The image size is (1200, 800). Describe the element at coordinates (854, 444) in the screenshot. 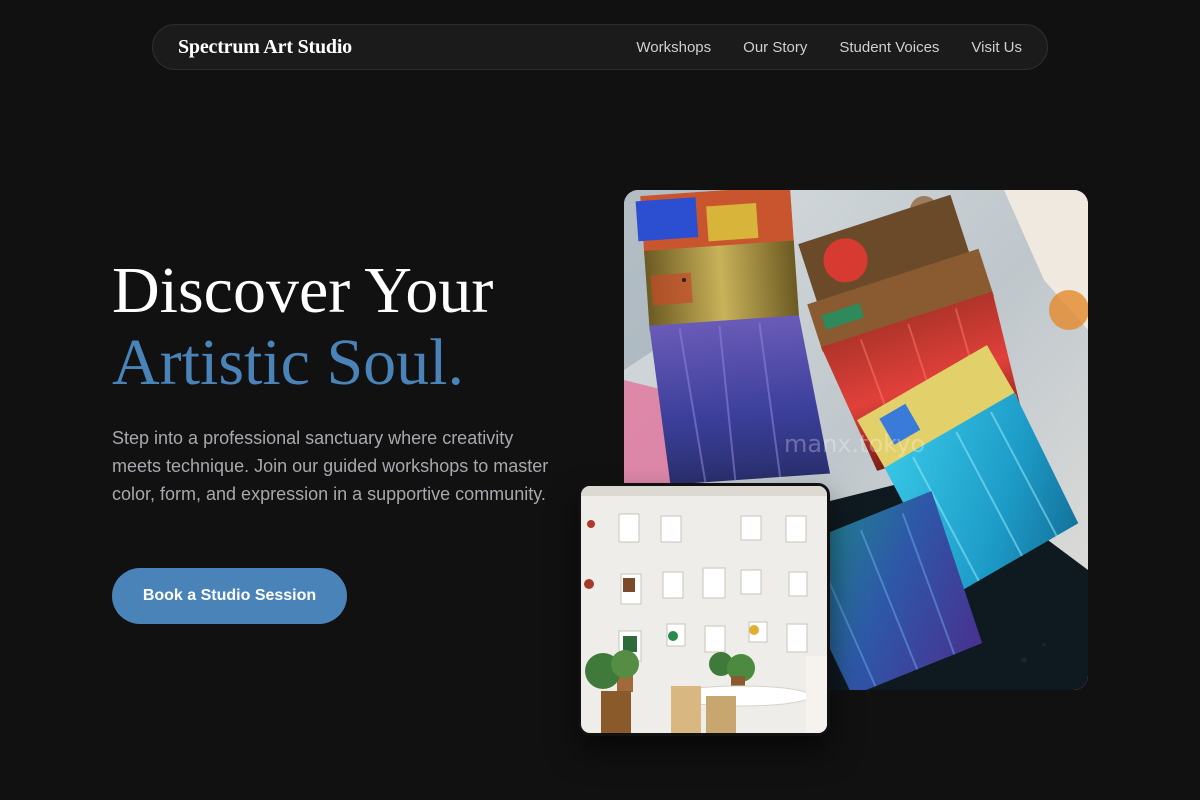

I see `watermark-text: manx.tokyo` at that location.